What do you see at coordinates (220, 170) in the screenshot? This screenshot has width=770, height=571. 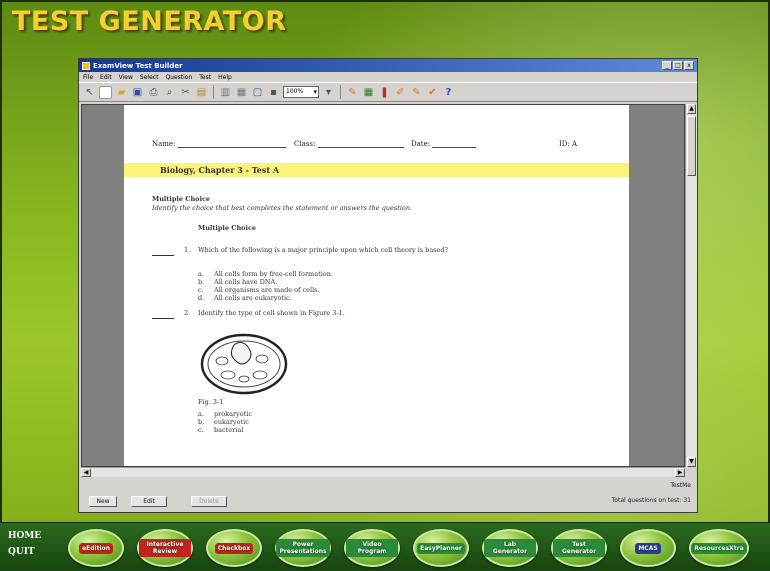 I see `test-title: Biology, Chapter 3 - Test A` at bounding box center [220, 170].